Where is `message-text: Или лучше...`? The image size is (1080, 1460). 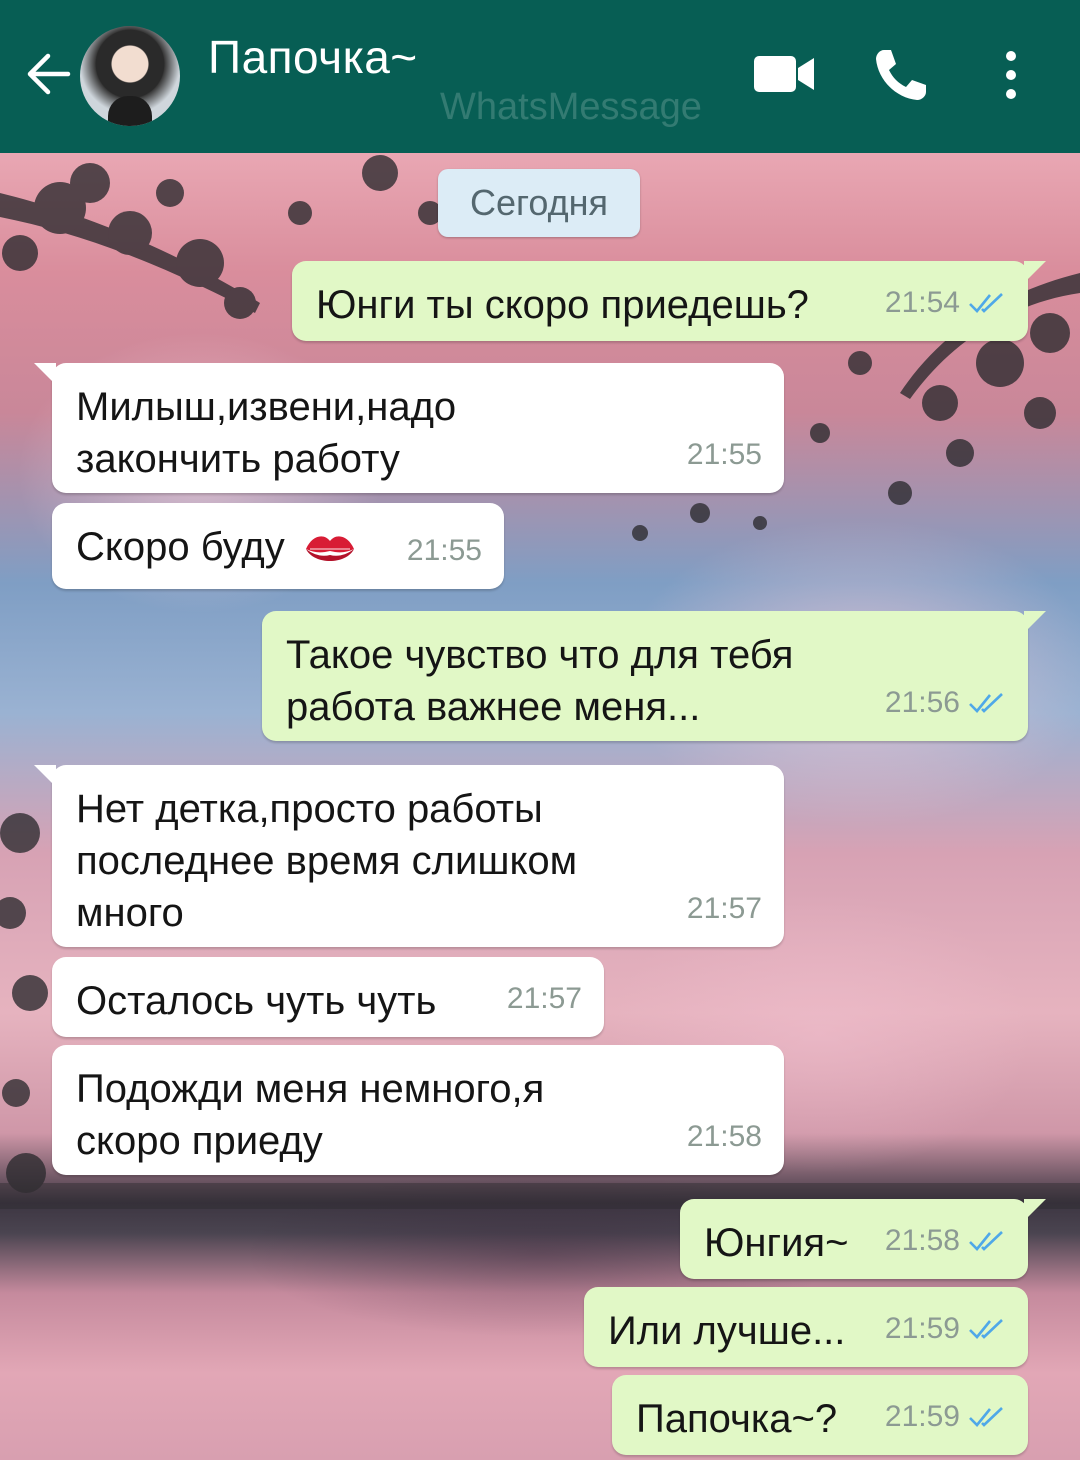 message-text: Или лучше... is located at coordinates (727, 1331).